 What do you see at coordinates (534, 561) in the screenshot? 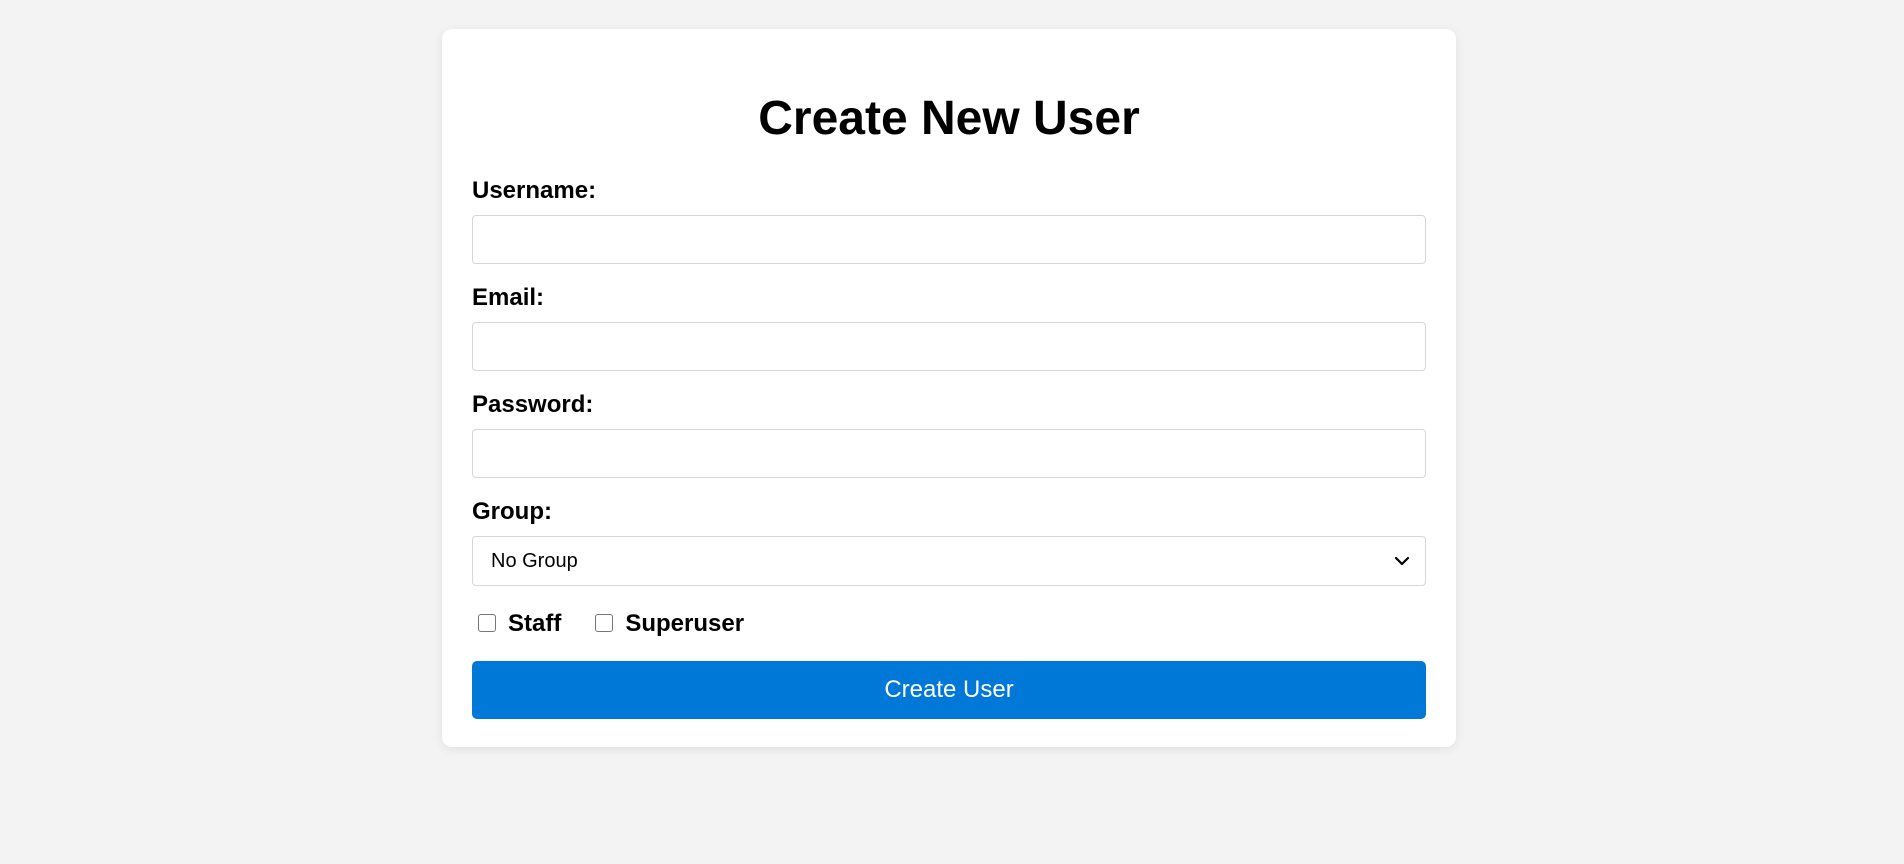
I see `group-select-value: No Group` at bounding box center [534, 561].